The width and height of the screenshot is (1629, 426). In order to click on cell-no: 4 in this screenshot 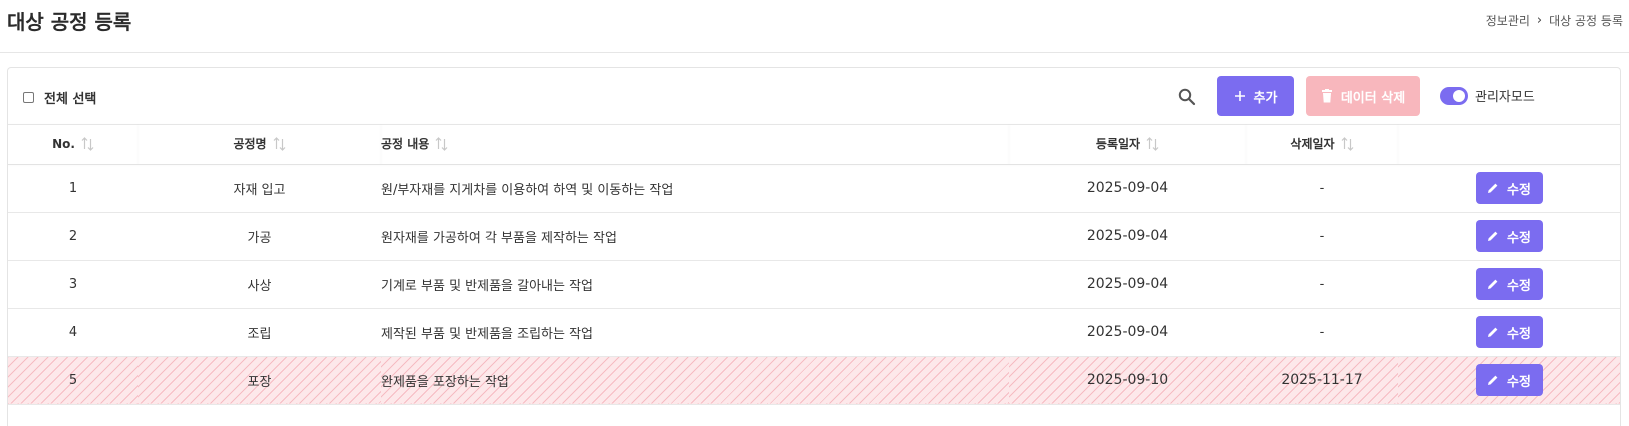, I will do `click(73, 332)`.